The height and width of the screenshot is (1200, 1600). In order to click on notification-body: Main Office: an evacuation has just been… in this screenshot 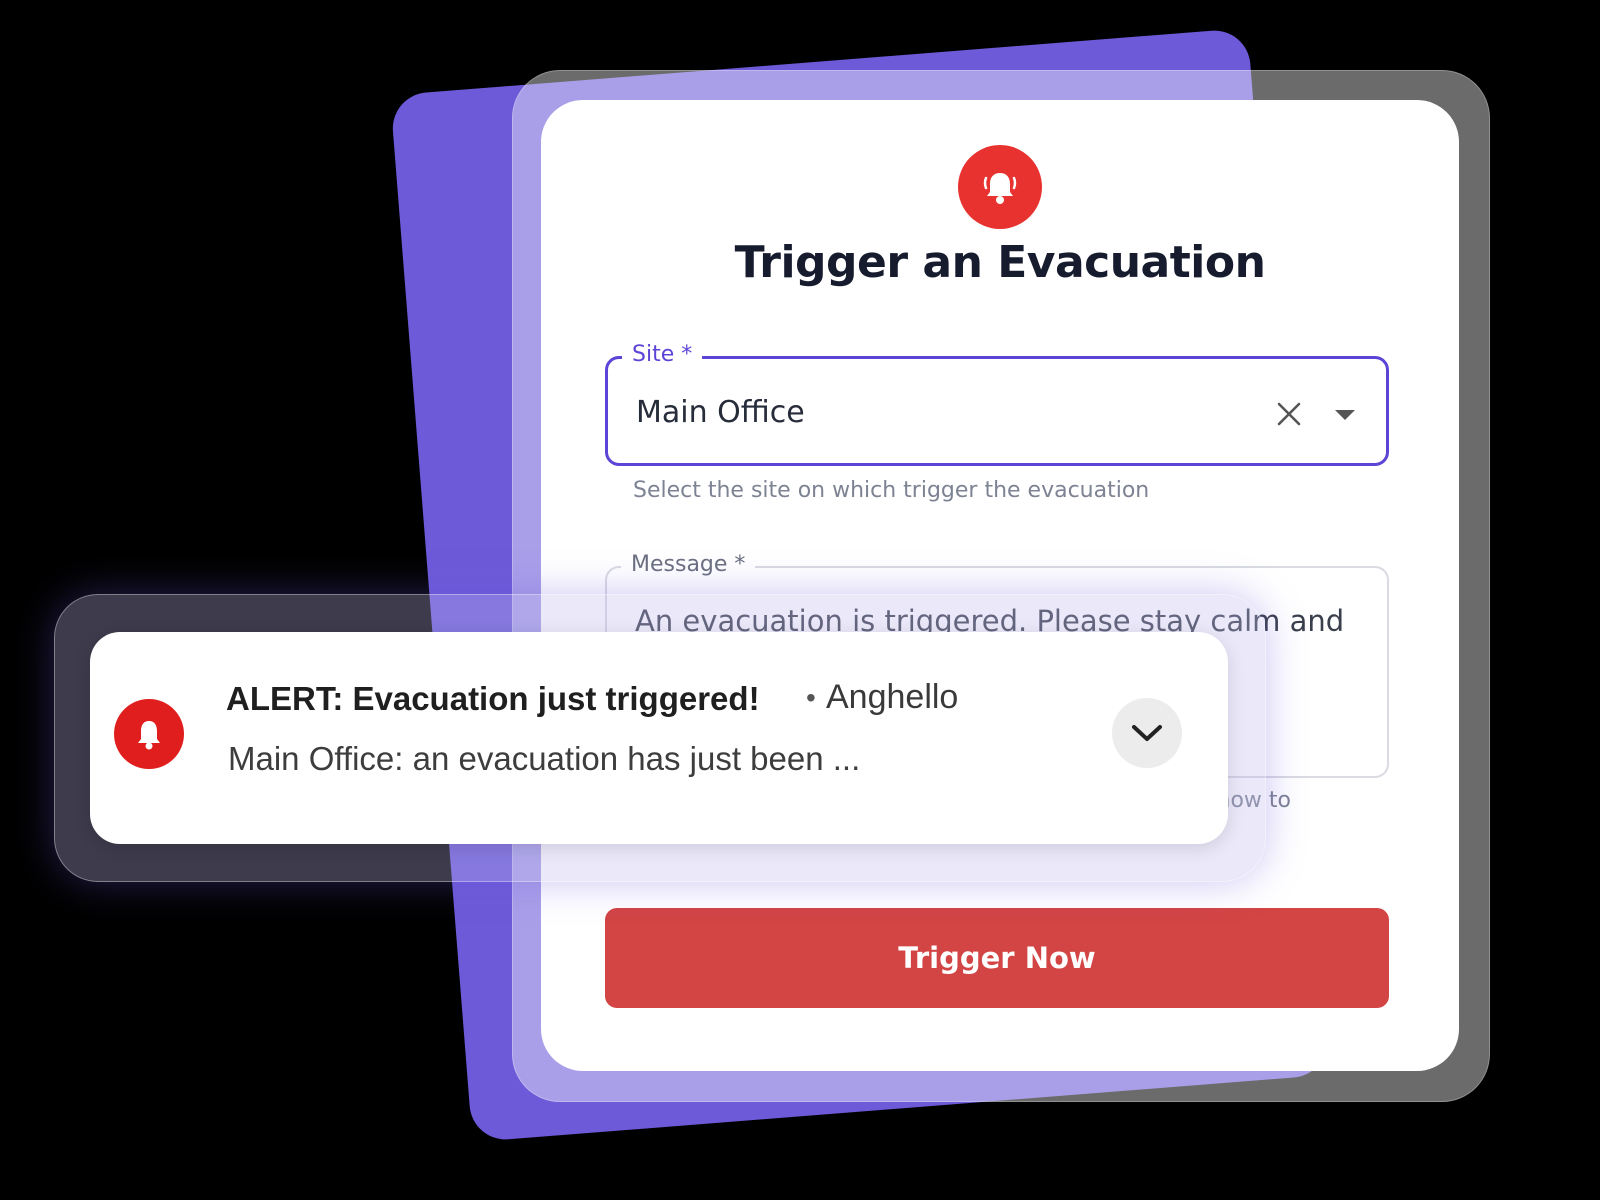, I will do `click(544, 758)`.